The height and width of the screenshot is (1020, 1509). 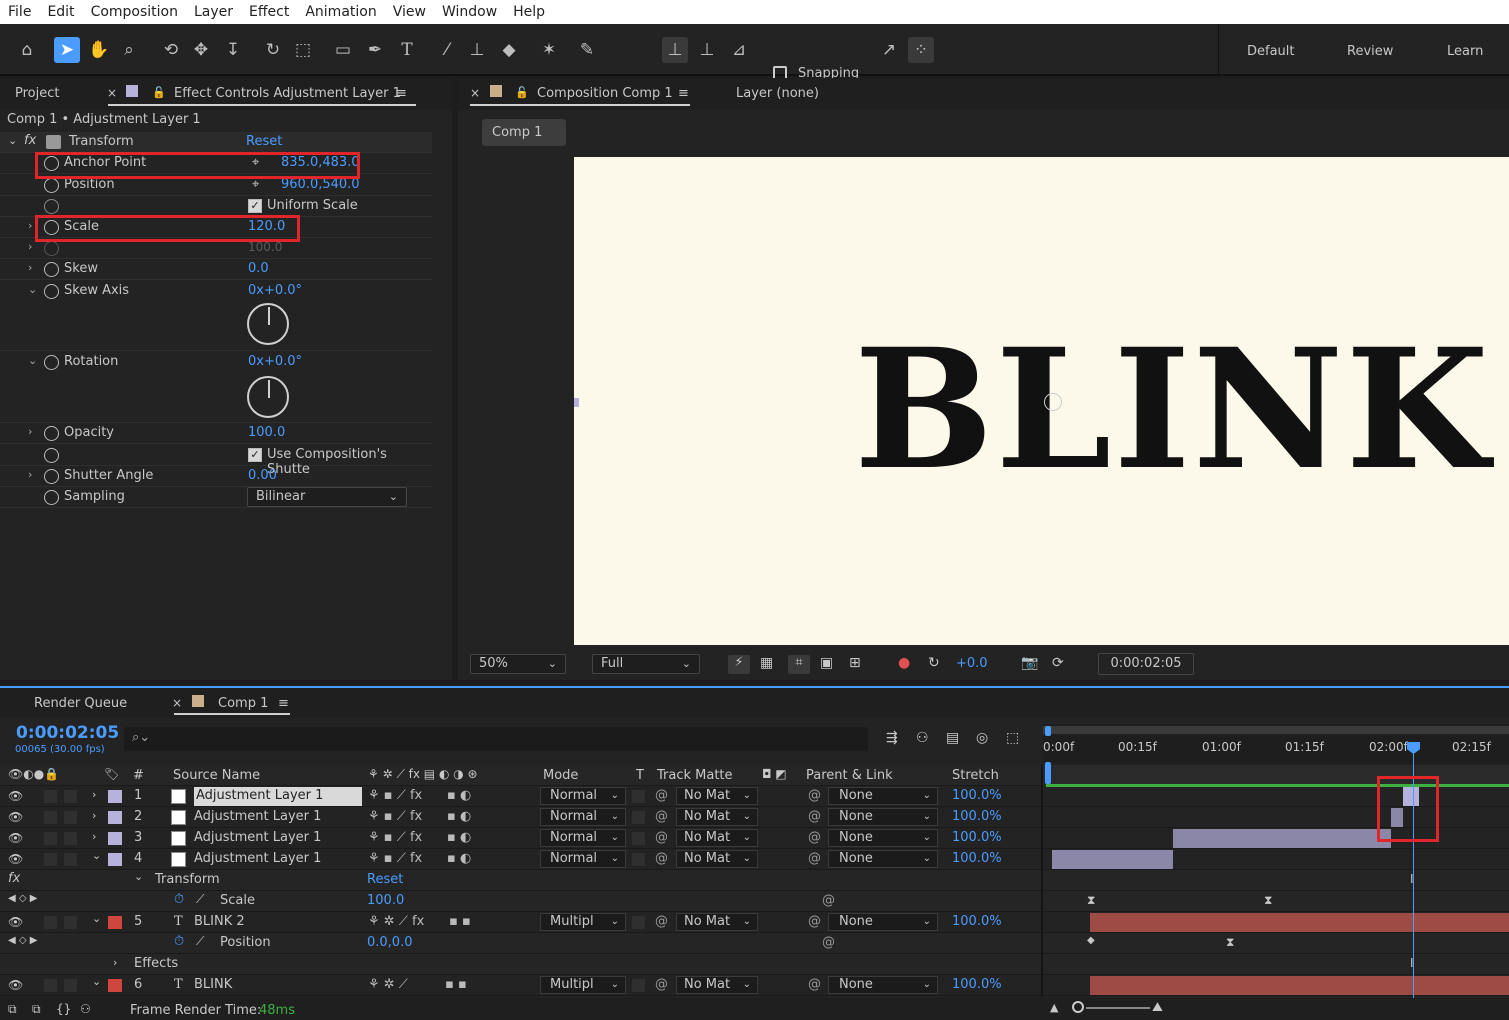 What do you see at coordinates (275, 361) in the screenshot?
I see `rotation-value: 0x+0.0°` at bounding box center [275, 361].